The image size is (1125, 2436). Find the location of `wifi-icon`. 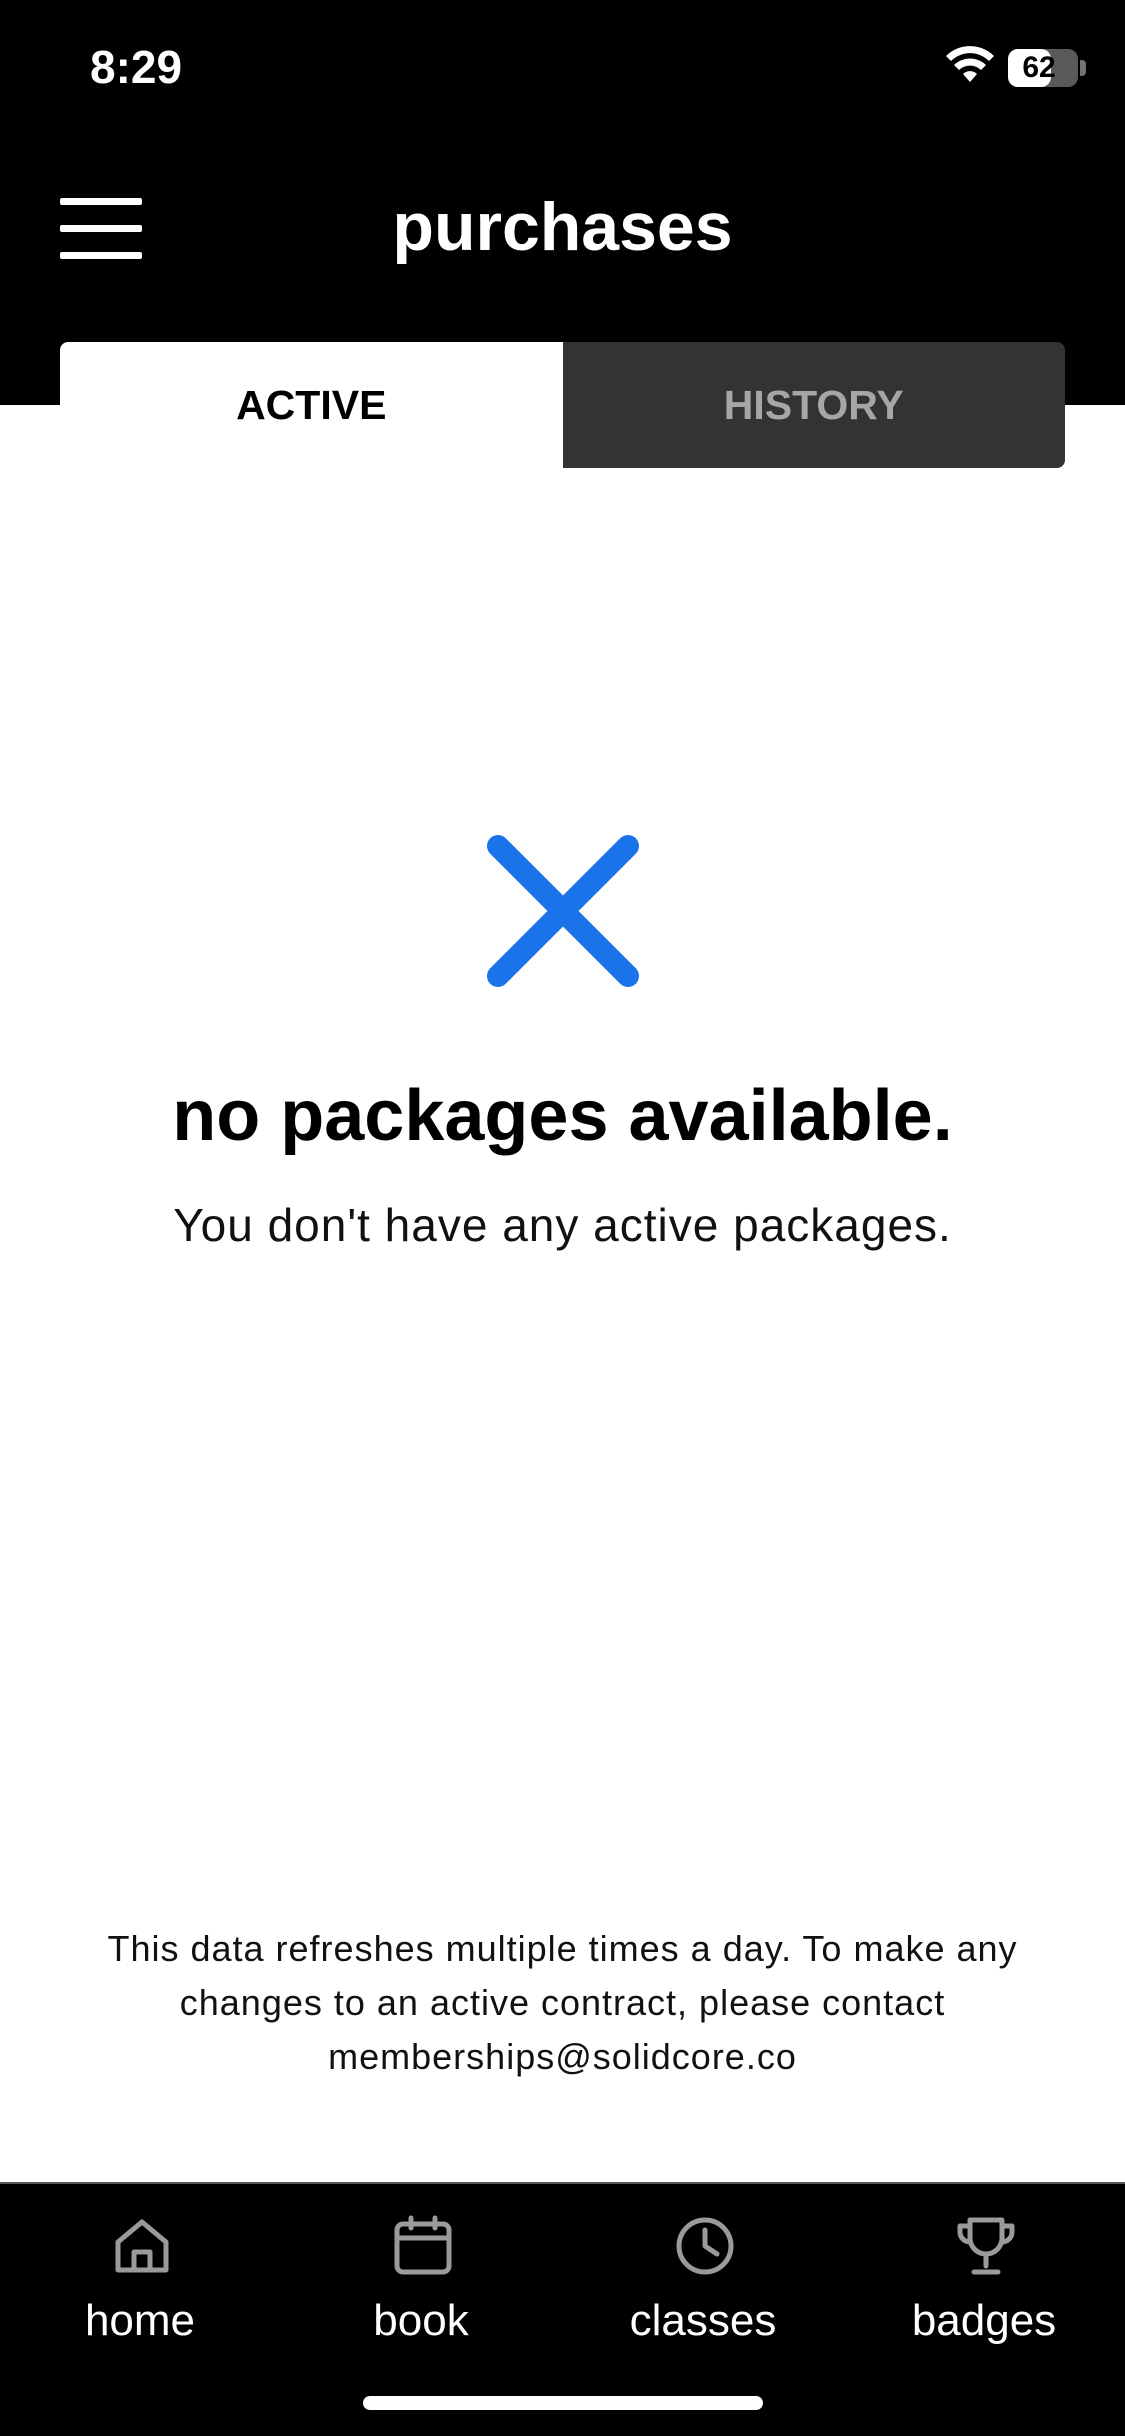

wifi-icon is located at coordinates (970, 64).